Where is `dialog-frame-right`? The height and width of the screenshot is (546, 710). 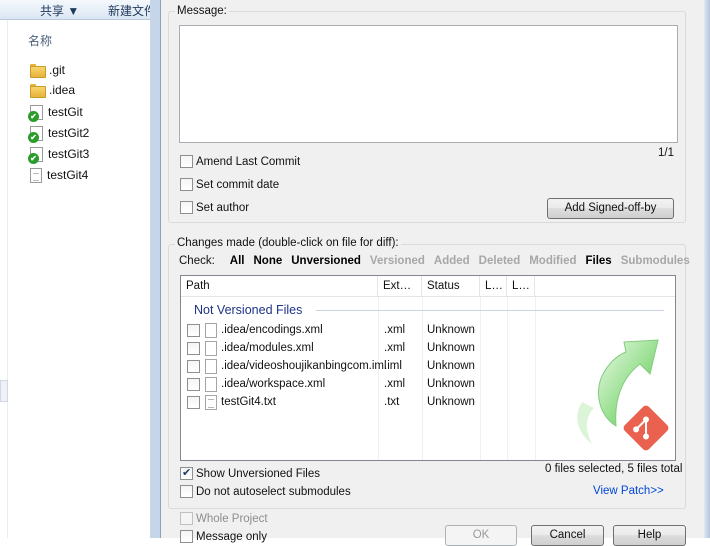
dialog-frame-right is located at coordinates (707, 269).